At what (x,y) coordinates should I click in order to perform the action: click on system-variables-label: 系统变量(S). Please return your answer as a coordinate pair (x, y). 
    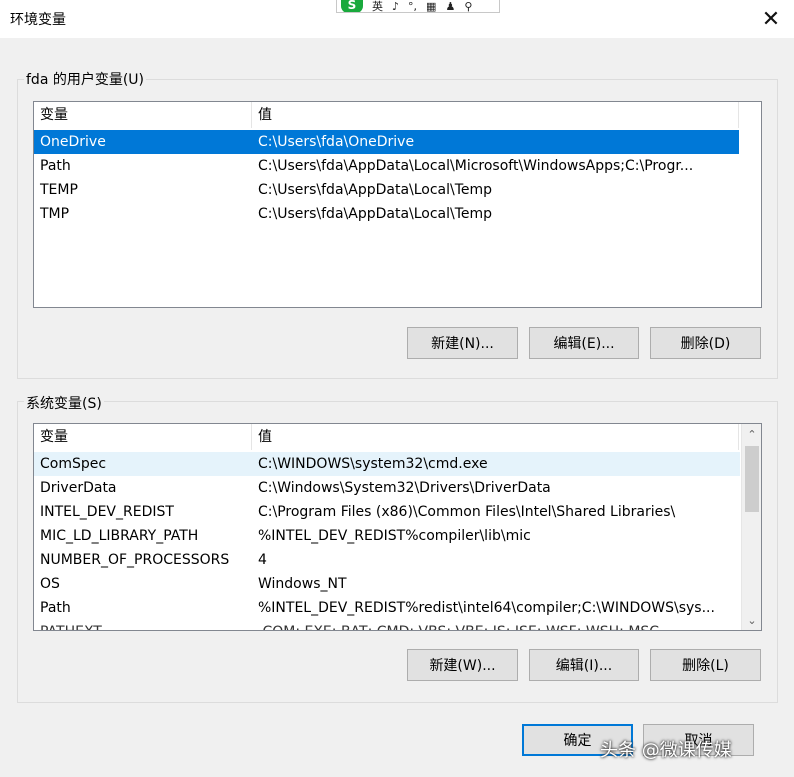
    Looking at the image, I should click on (64, 403).